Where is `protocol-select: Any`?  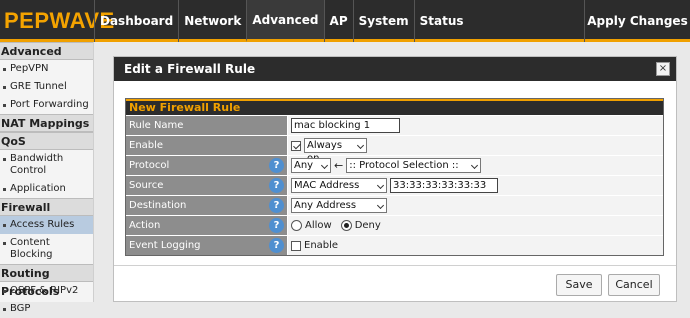 protocol-select: Any is located at coordinates (311, 165).